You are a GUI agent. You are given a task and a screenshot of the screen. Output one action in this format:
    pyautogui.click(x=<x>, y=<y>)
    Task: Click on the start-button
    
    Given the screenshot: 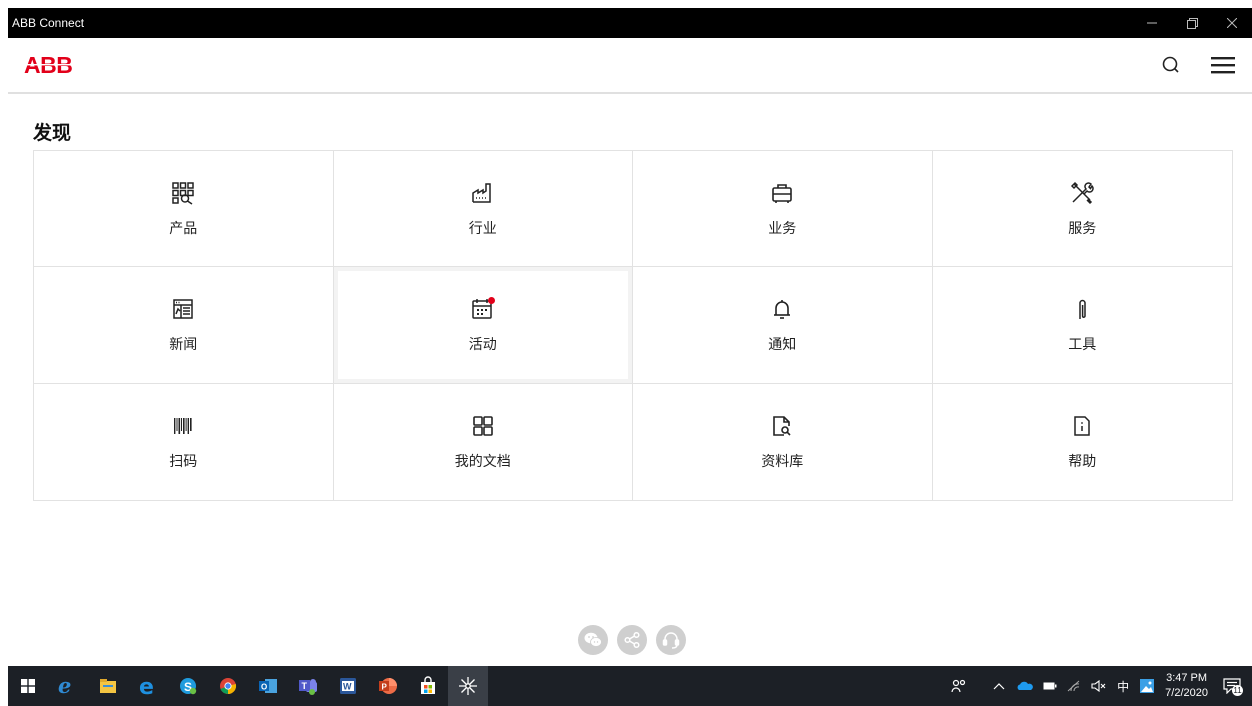 What is the action you would take?
    pyautogui.click(x=28, y=686)
    